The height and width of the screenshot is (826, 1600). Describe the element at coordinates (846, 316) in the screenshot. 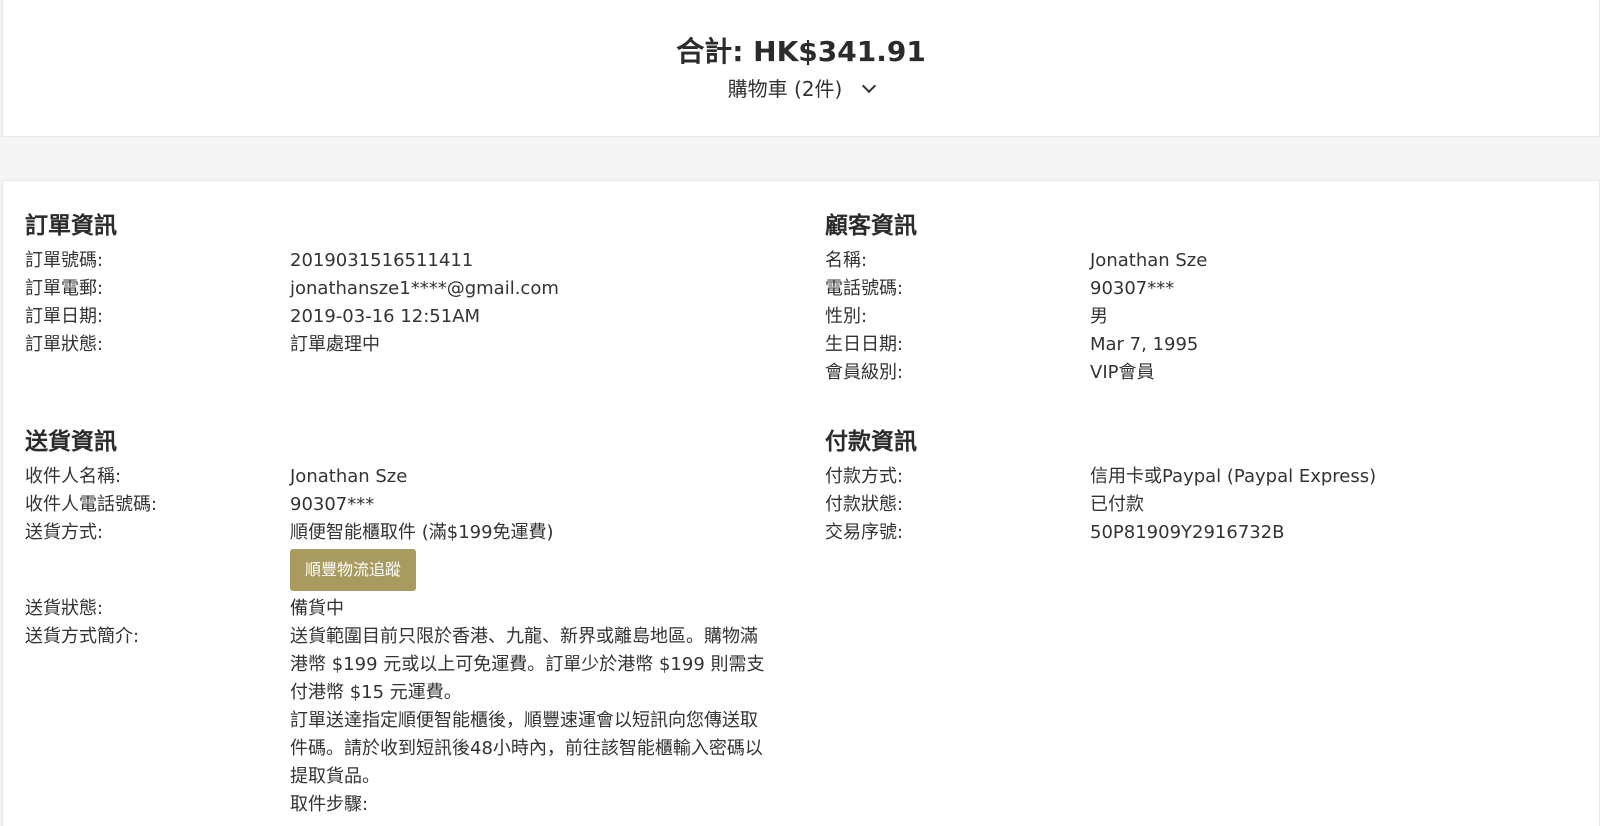

I see `customer-gender-label: 性別:` at that location.